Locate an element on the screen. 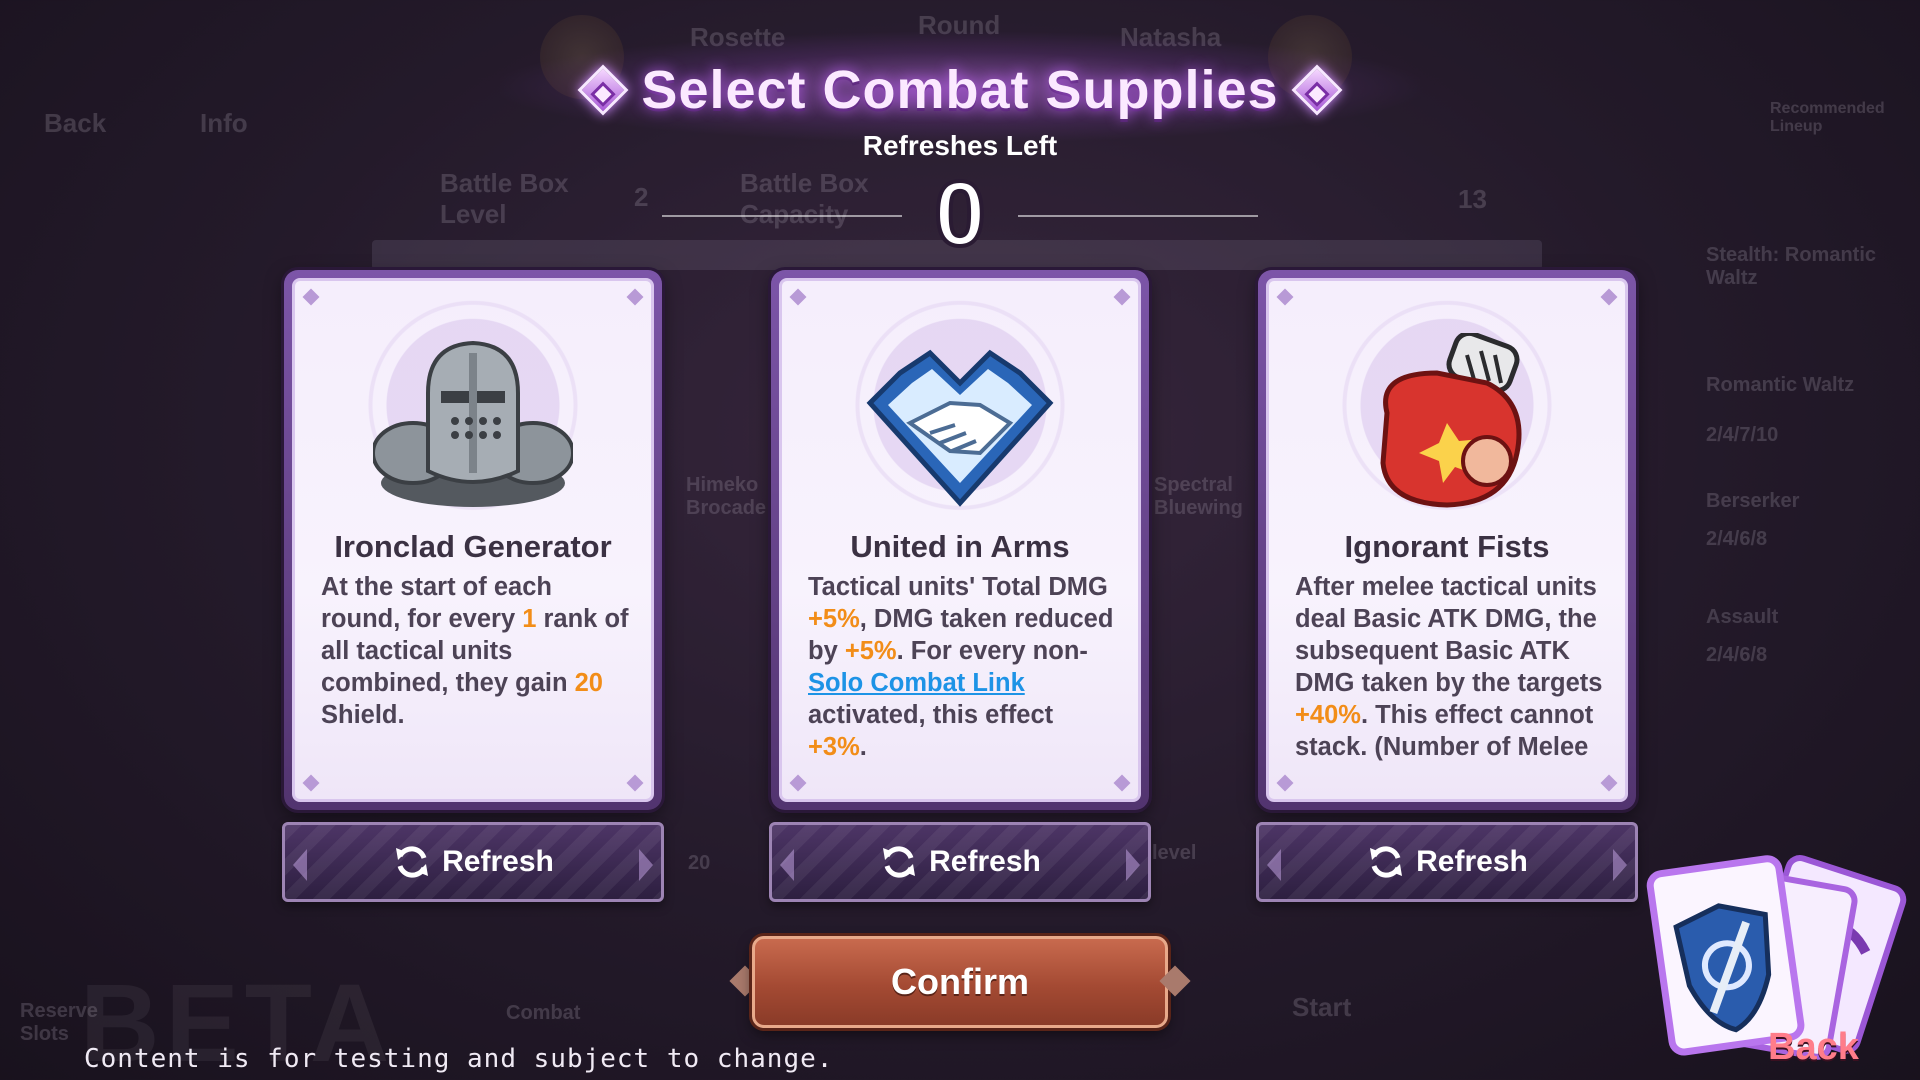 Image resolution: width=1920 pixels, height=1080 pixels. bg-info-label: Info is located at coordinates (224, 123).